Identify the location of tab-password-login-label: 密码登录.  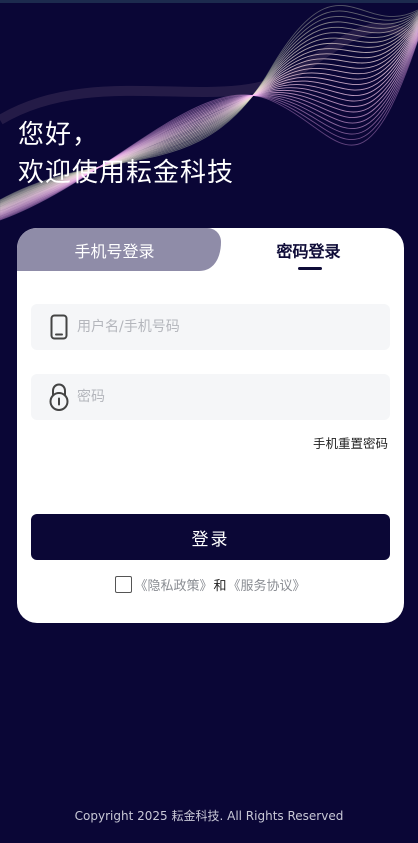
(308, 251).